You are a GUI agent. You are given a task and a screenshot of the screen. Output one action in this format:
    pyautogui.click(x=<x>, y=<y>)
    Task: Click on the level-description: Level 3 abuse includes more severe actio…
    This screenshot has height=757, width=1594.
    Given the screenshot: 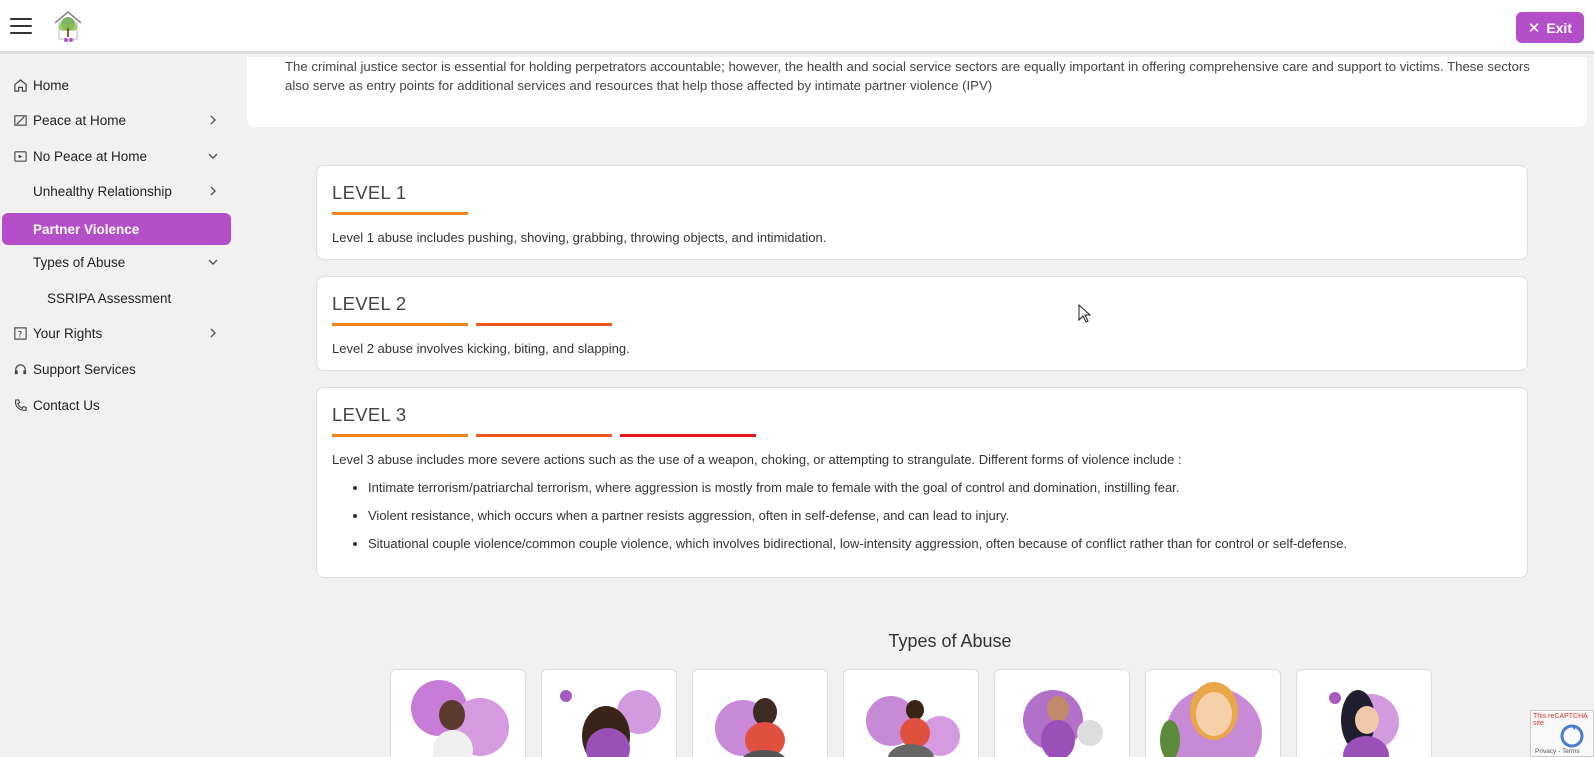 What is the action you would take?
    pyautogui.click(x=757, y=459)
    